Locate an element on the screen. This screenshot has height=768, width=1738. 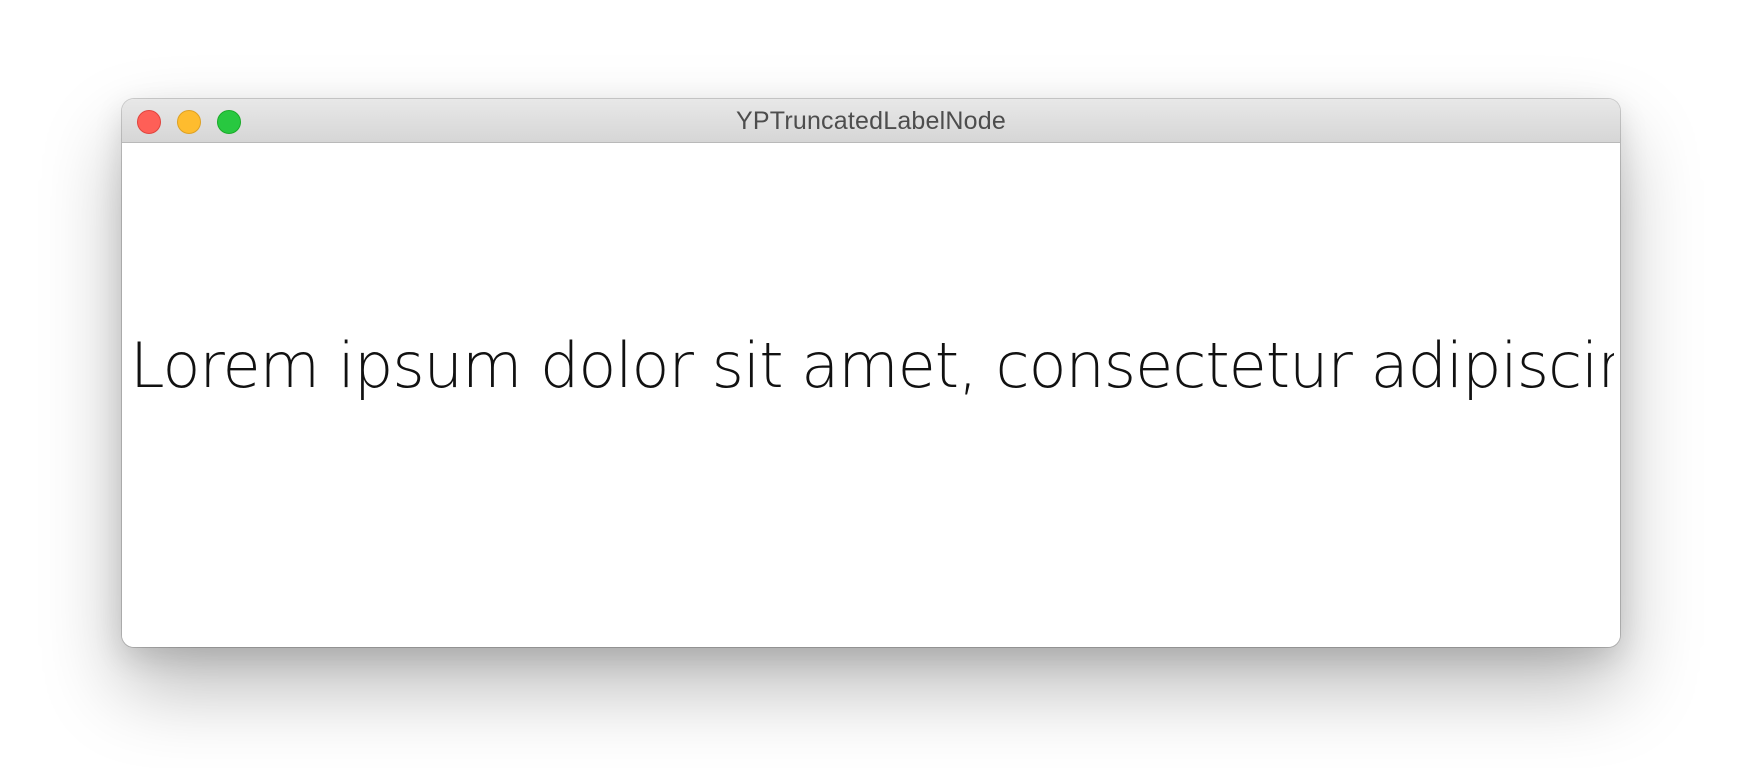
title-bar: YPTruncatedLabelNode is located at coordinates (871, 121).